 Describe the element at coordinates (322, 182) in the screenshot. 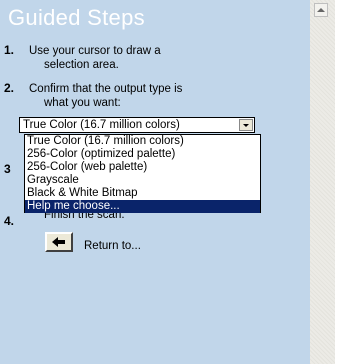

I see `vertical-scrollbar` at that location.